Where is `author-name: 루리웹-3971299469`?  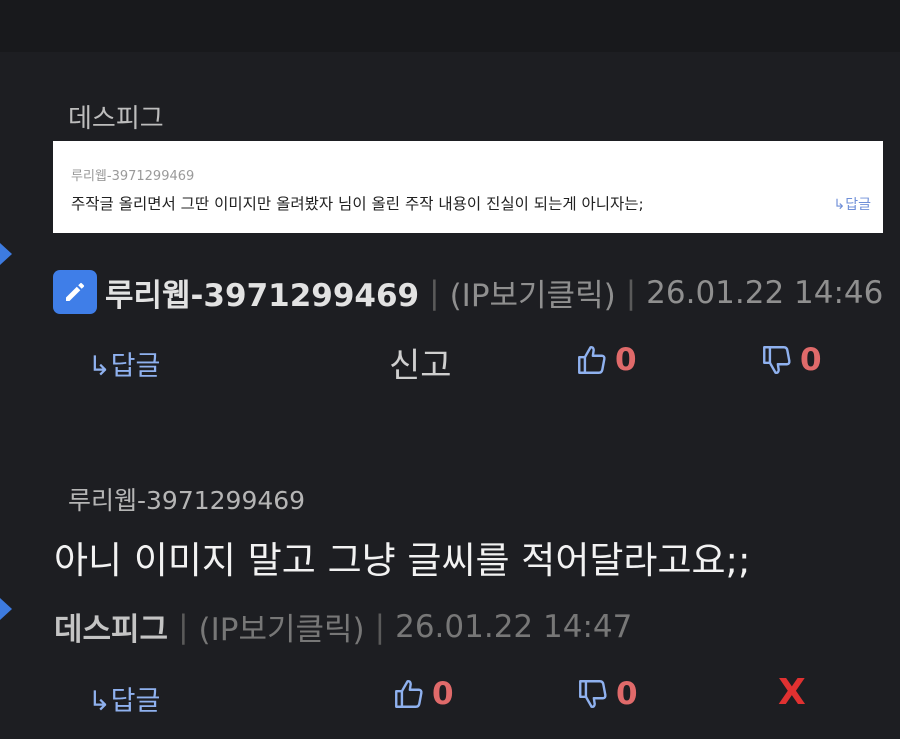
author-name: 루리웹-3971299469 is located at coordinates (262, 292).